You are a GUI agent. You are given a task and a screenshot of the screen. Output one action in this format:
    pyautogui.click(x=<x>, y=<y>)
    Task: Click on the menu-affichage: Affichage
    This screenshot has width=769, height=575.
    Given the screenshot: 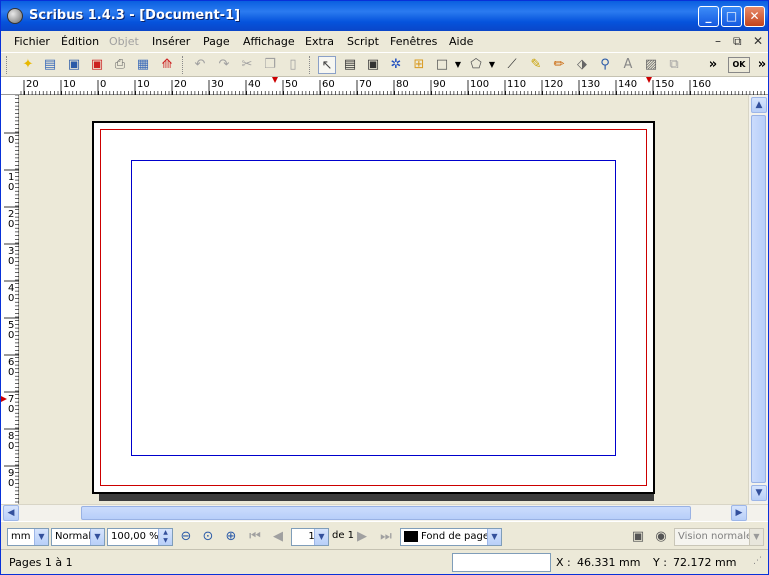 What is the action you would take?
    pyautogui.click(x=269, y=41)
    